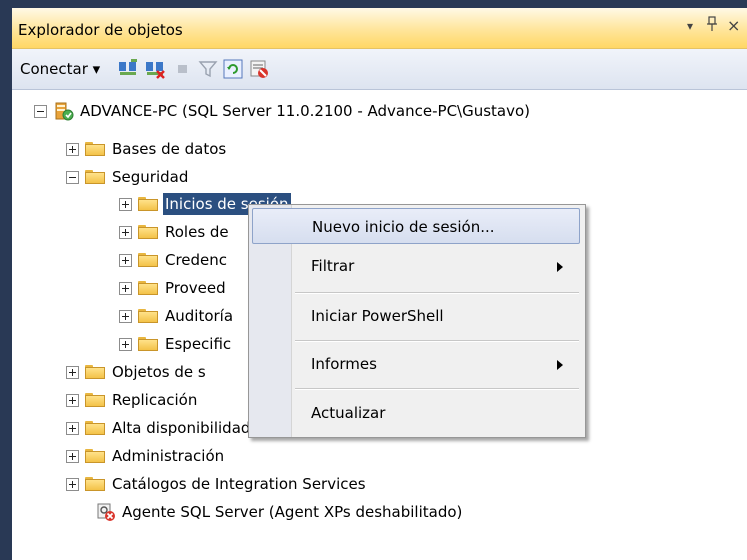 The width and height of the screenshot is (747, 560). I want to click on disconnect-icon, so click(155, 69).